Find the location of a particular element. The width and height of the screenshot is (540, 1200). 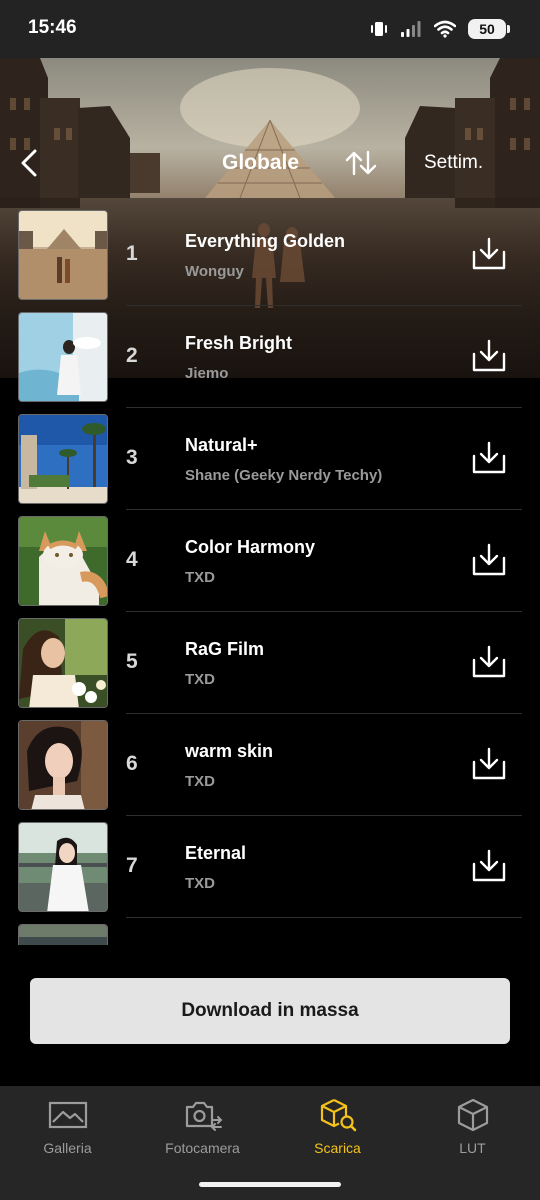

tab-lut: LUT is located at coordinates (472, 1127).